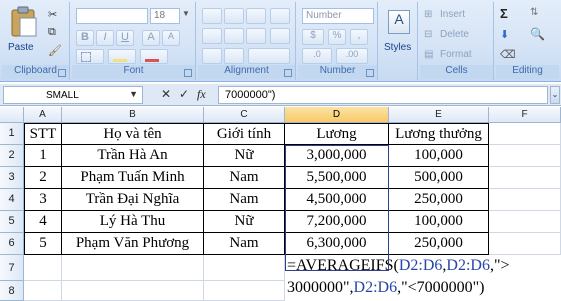 This screenshot has width=561, height=301. What do you see at coordinates (525, 115) in the screenshot?
I see `column-header-f: F` at bounding box center [525, 115].